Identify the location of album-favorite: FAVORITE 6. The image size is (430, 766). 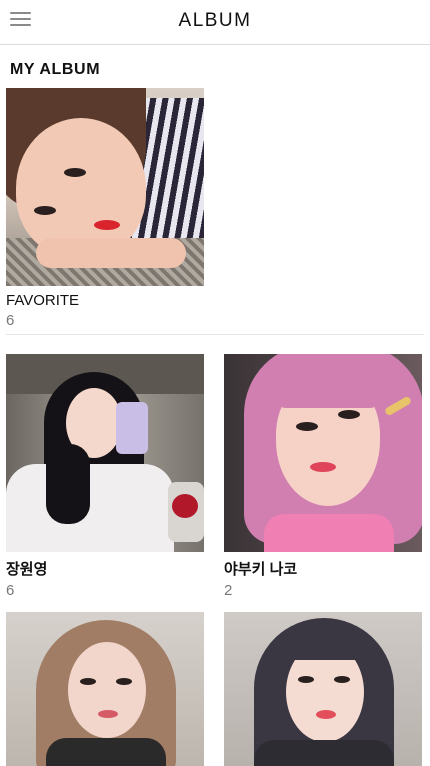
(105, 208).